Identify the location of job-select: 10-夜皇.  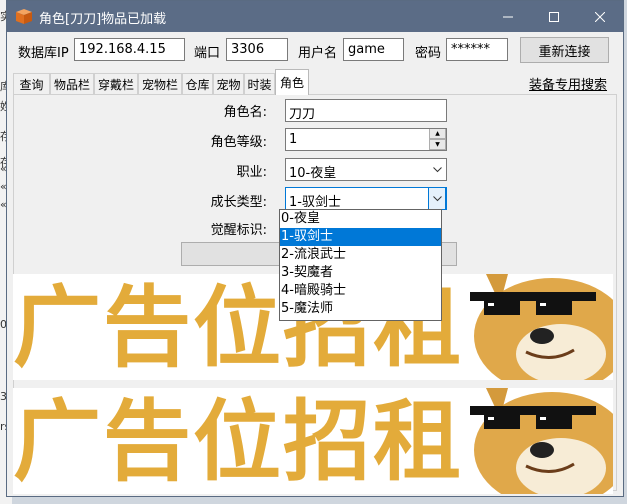
(366, 169).